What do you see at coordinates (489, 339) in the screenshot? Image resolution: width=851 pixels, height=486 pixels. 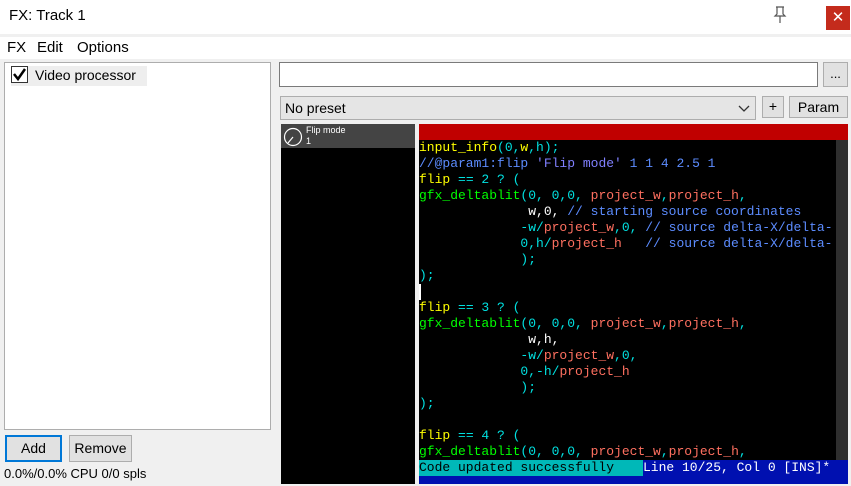 I see `code-token: w,h,` at bounding box center [489, 339].